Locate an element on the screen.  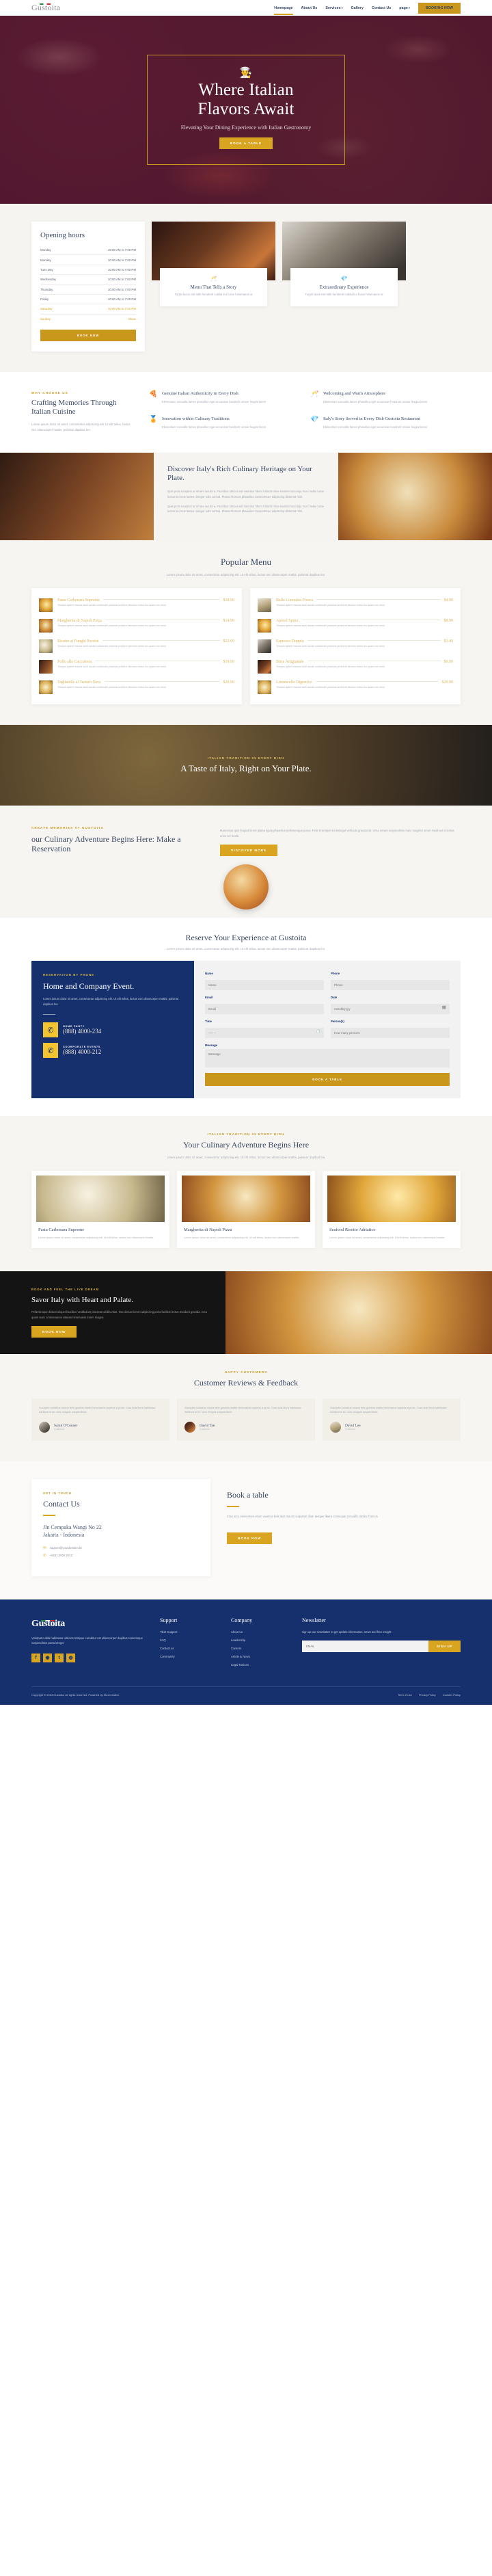
instagram-icon: ◉ is located at coordinates (47, 1657).